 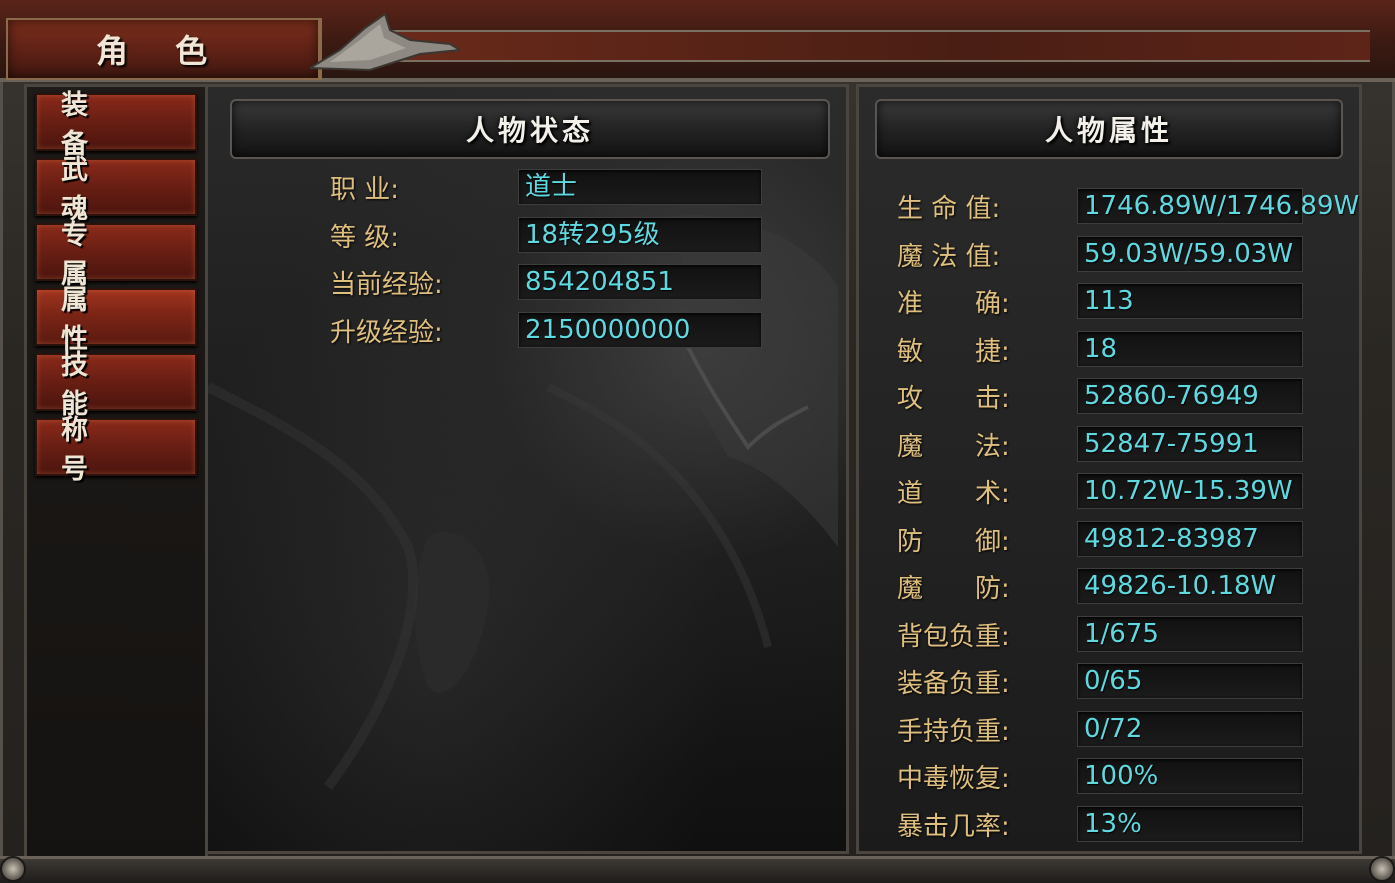 What do you see at coordinates (365, 190) in the screenshot?
I see `label-class: 职 业:` at bounding box center [365, 190].